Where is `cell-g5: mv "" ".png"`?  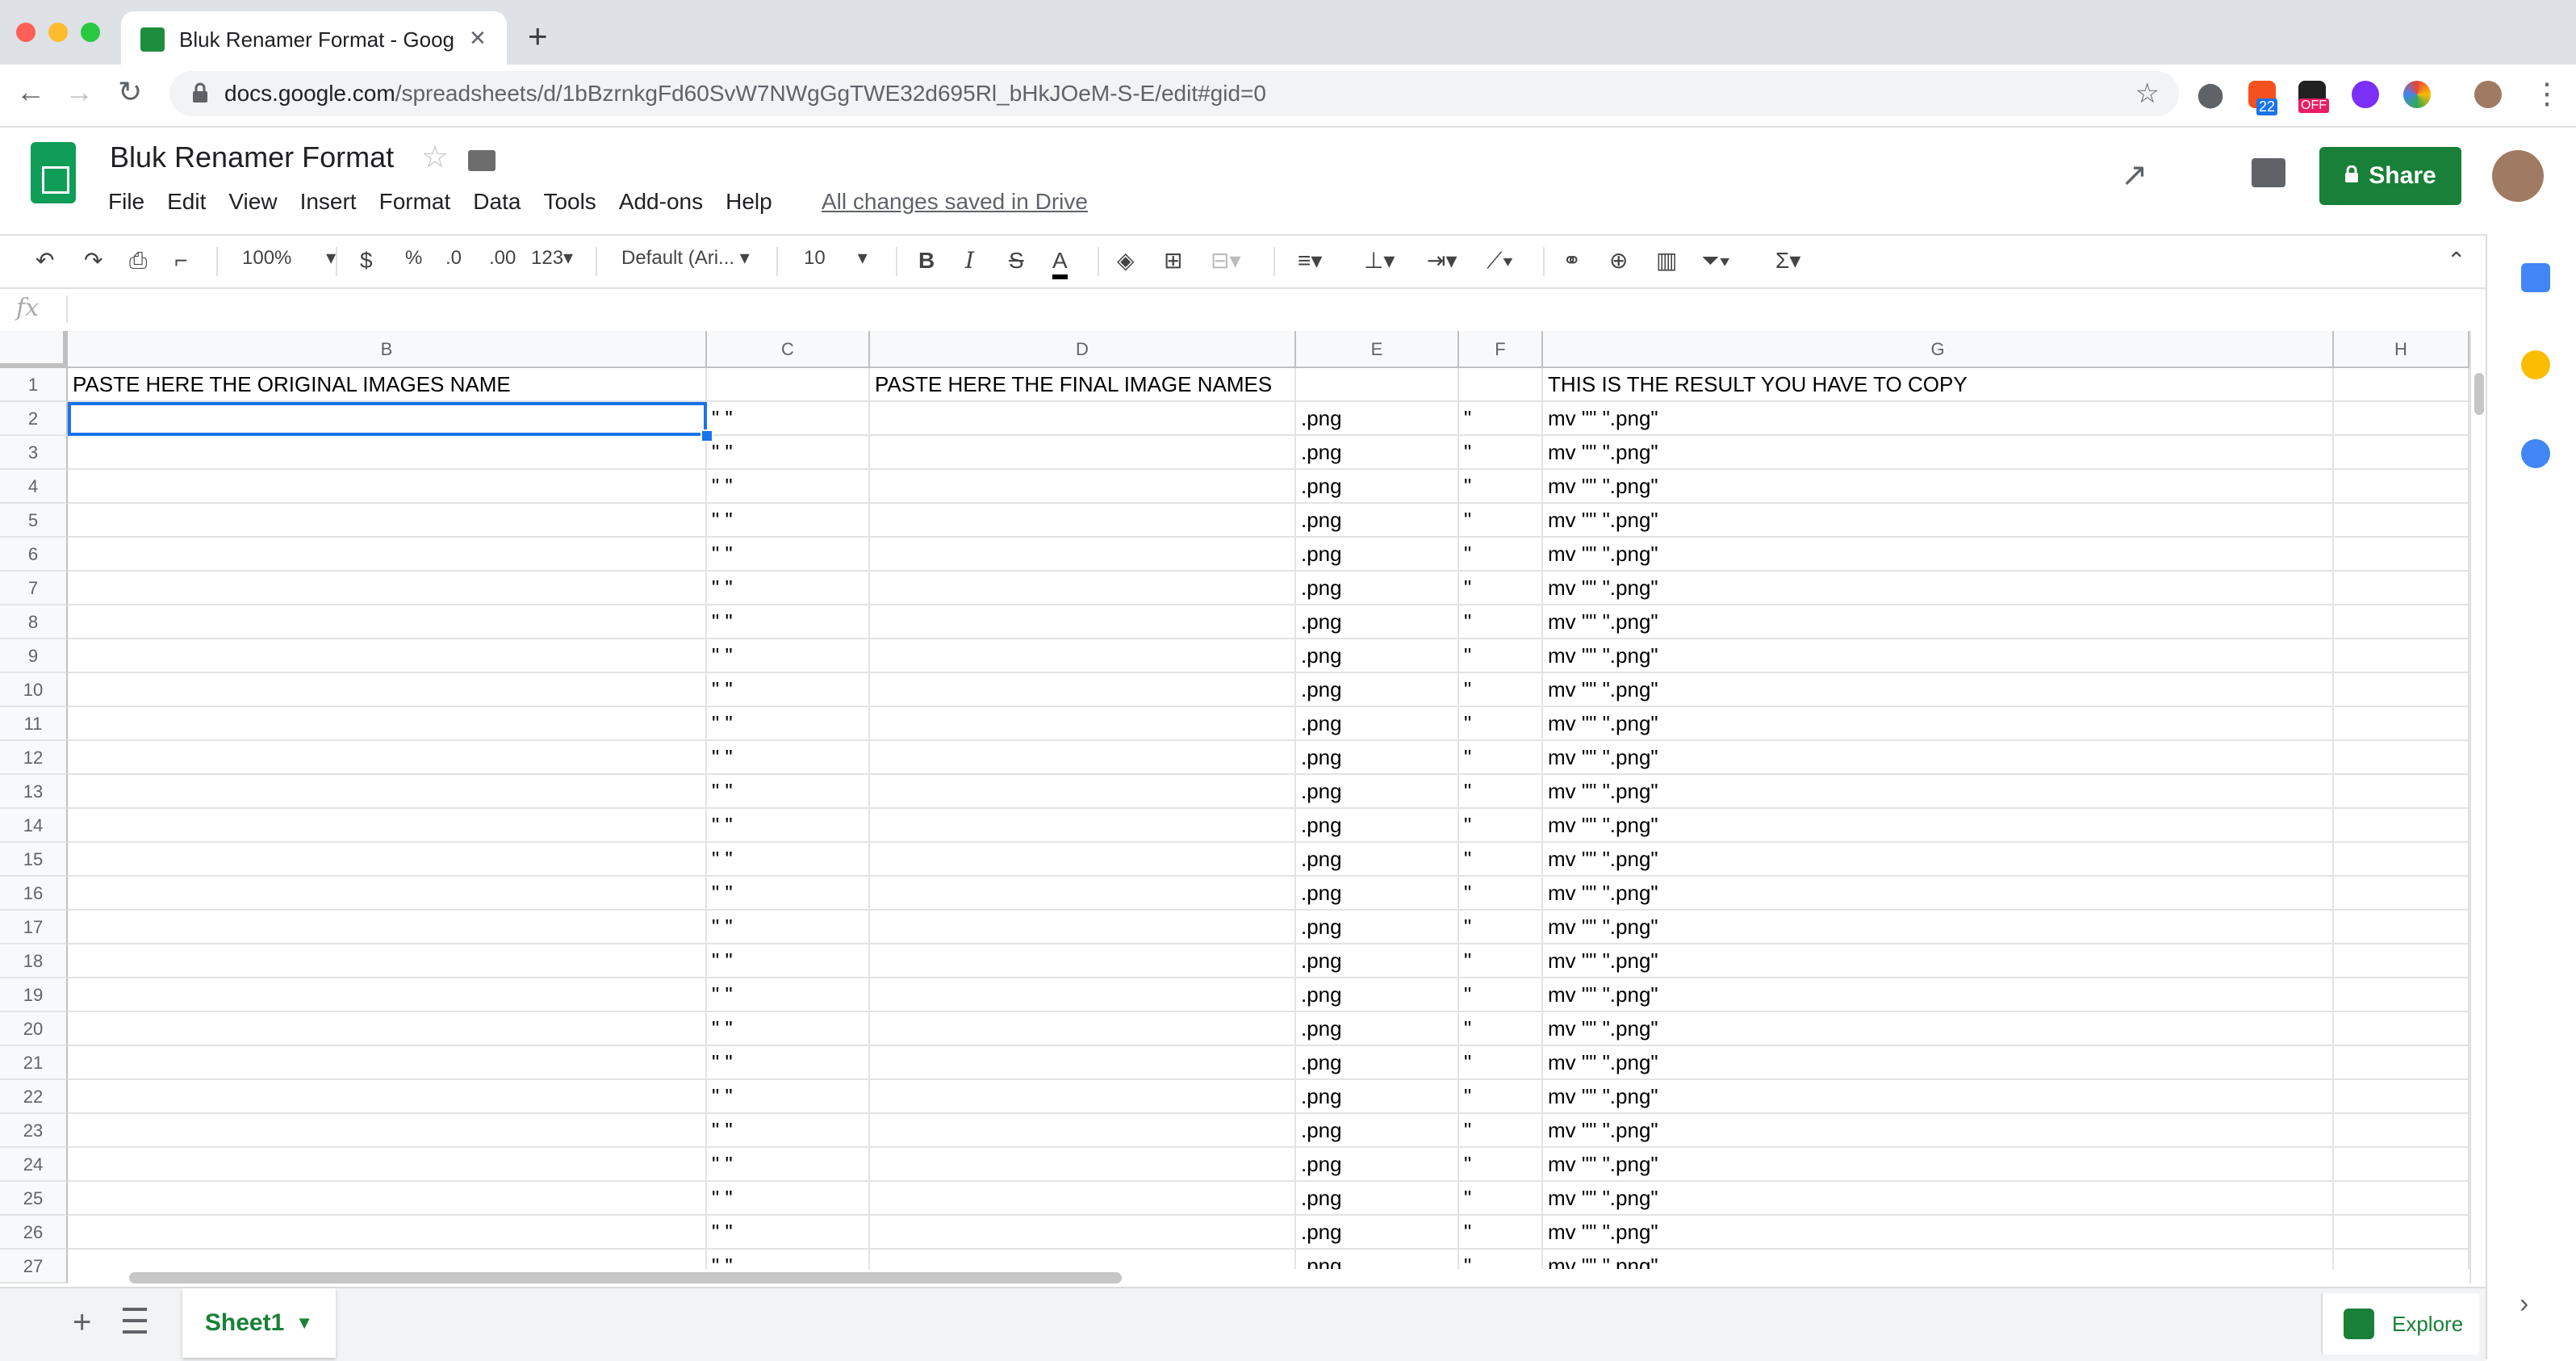 cell-g5: mv "" ".png" is located at coordinates (1938, 521).